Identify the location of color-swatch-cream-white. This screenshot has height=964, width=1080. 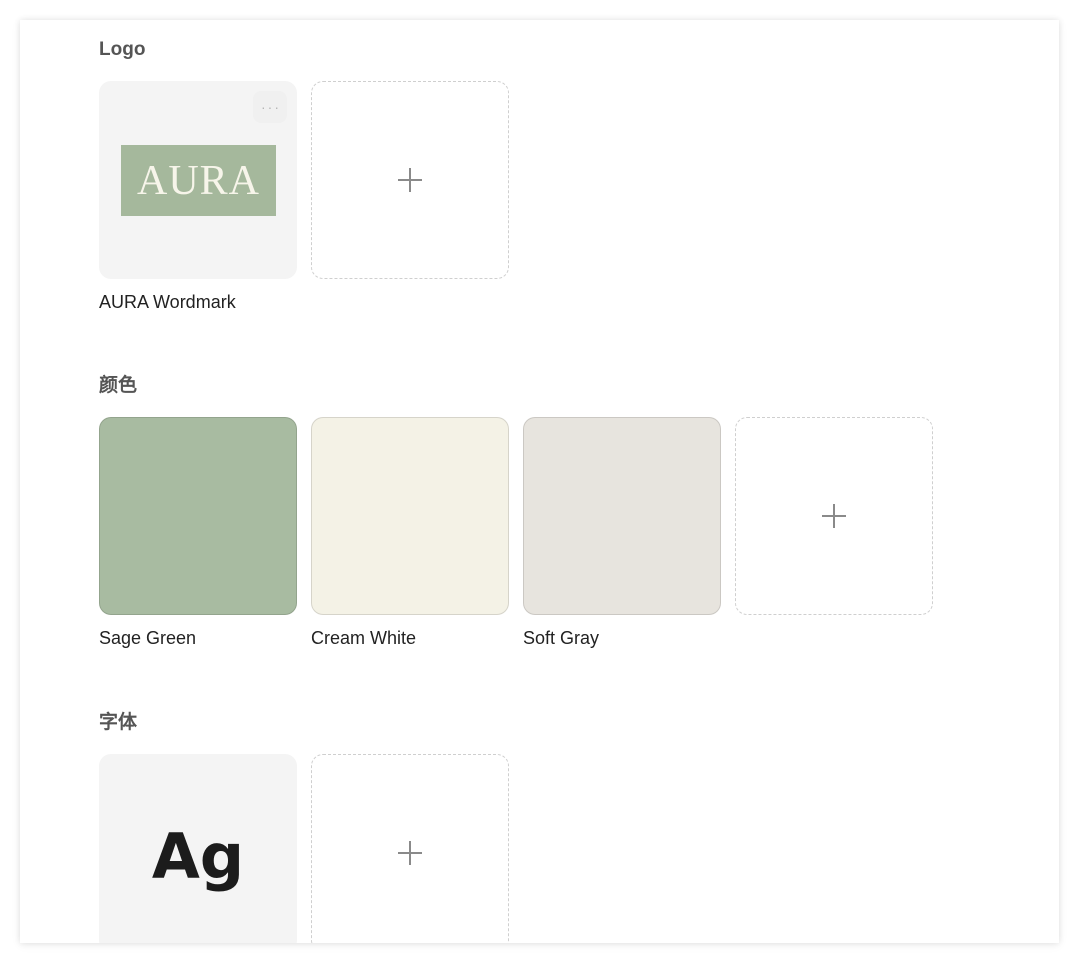
(410, 516).